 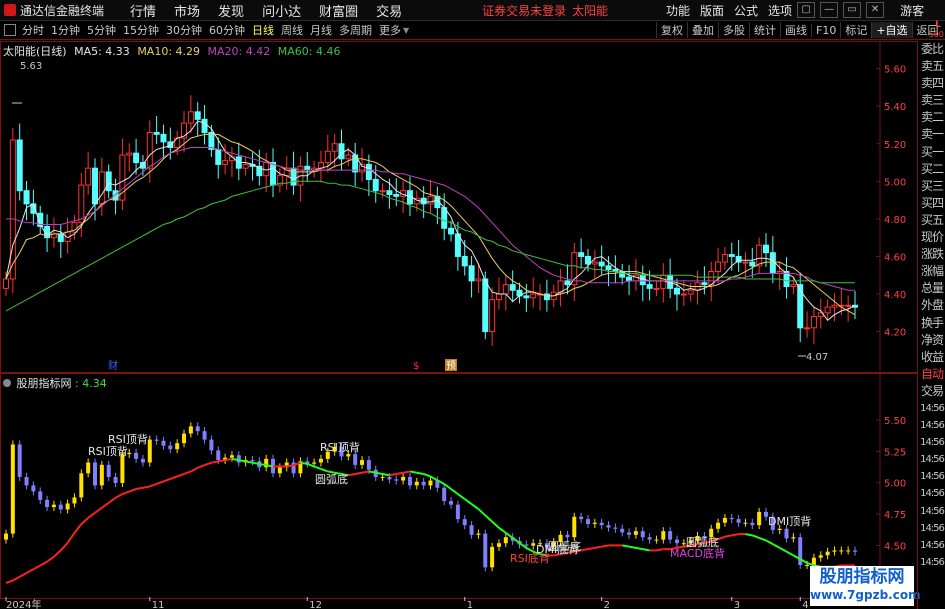 What do you see at coordinates (931, 562) in the screenshot?
I see `sidebar-item-30: 14:56` at bounding box center [931, 562].